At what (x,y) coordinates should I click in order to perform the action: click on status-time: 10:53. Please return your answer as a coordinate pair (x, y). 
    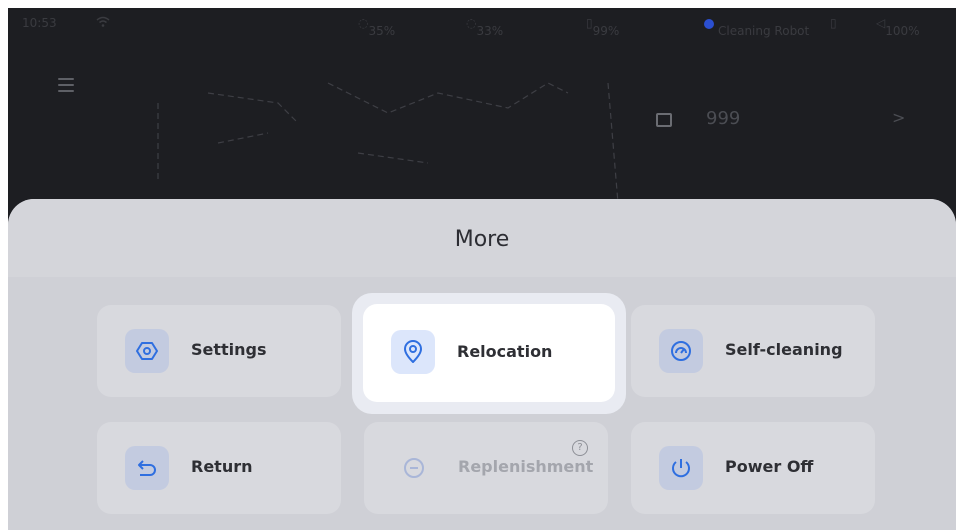
    Looking at the image, I should click on (39, 23).